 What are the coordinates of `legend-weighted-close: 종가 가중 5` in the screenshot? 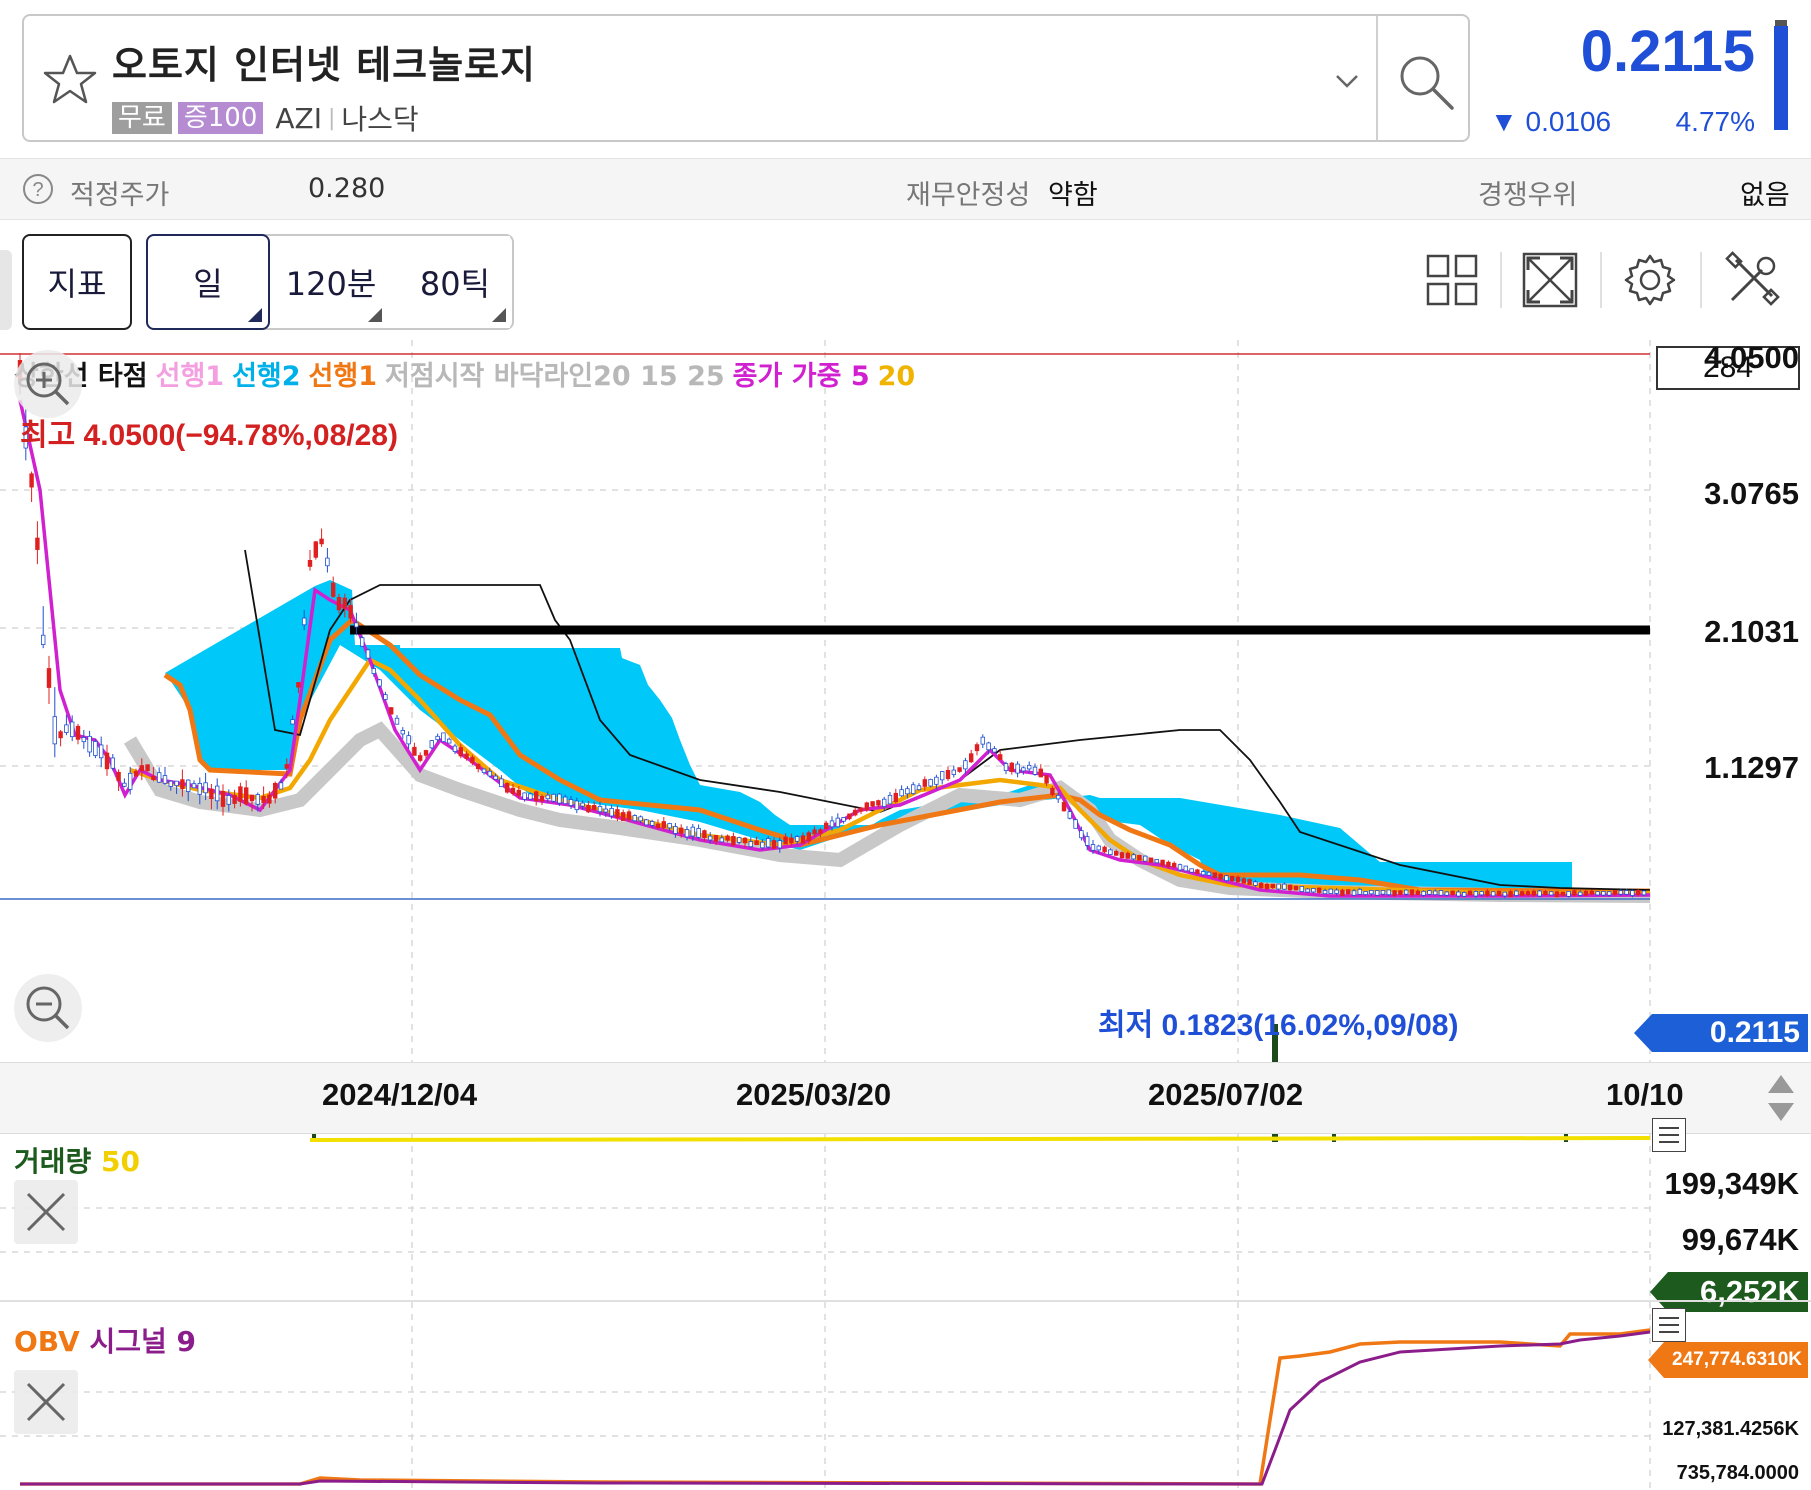 It's located at (801, 376).